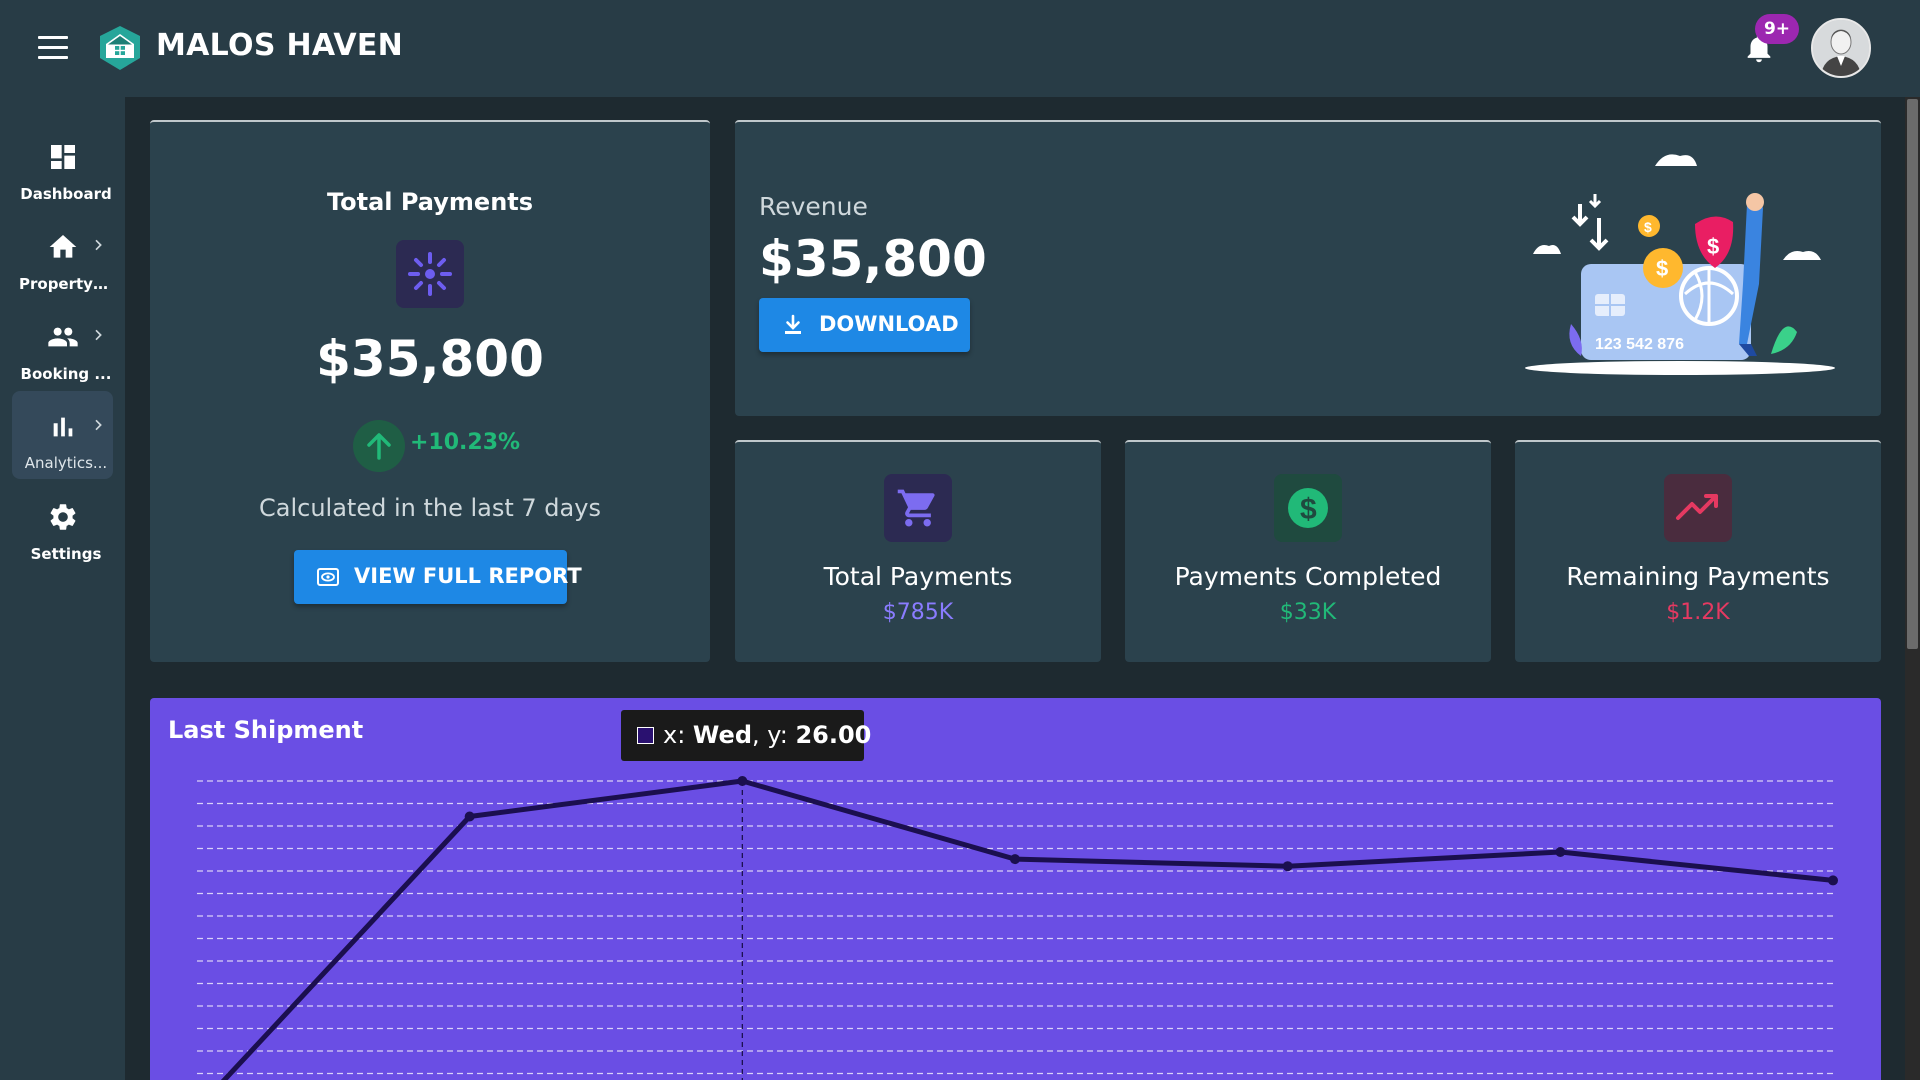  What do you see at coordinates (430, 508) in the screenshot?
I see `period-caption: Calculated in the last 7 days` at bounding box center [430, 508].